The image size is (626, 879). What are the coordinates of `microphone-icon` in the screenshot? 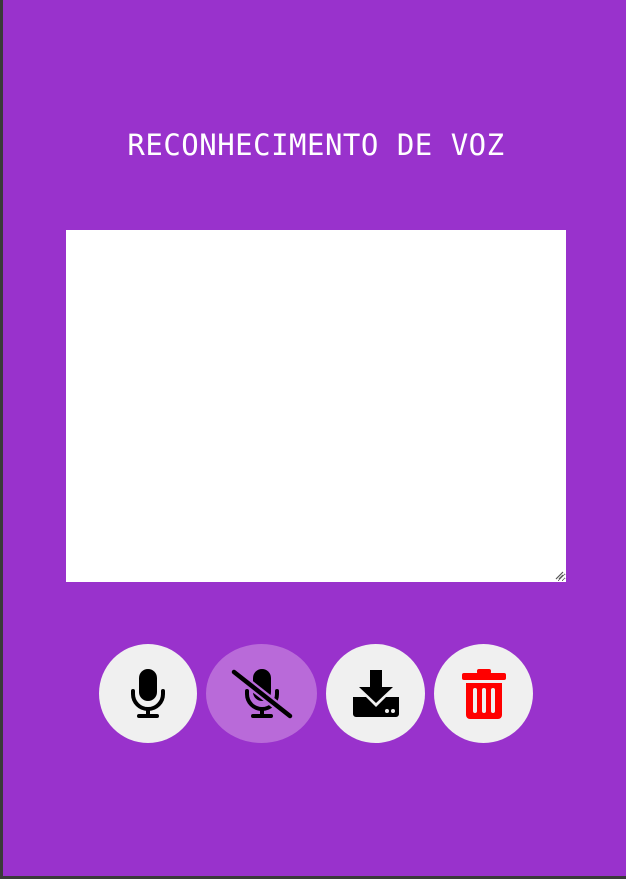 It's located at (148, 693).